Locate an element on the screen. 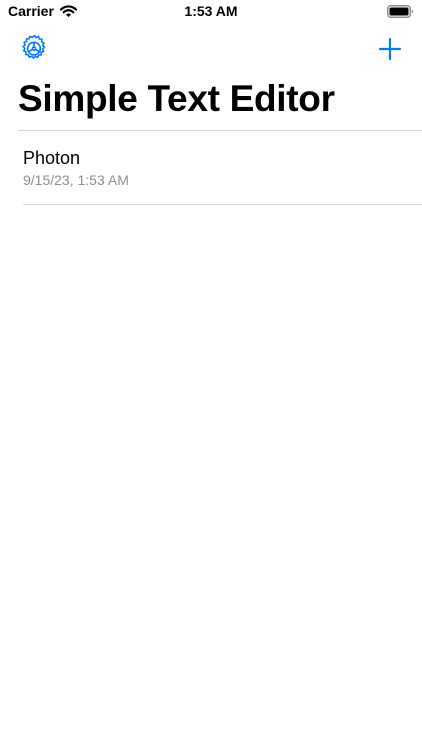 The height and width of the screenshot is (750, 422). status-time: 1:53 AM is located at coordinates (211, 11).